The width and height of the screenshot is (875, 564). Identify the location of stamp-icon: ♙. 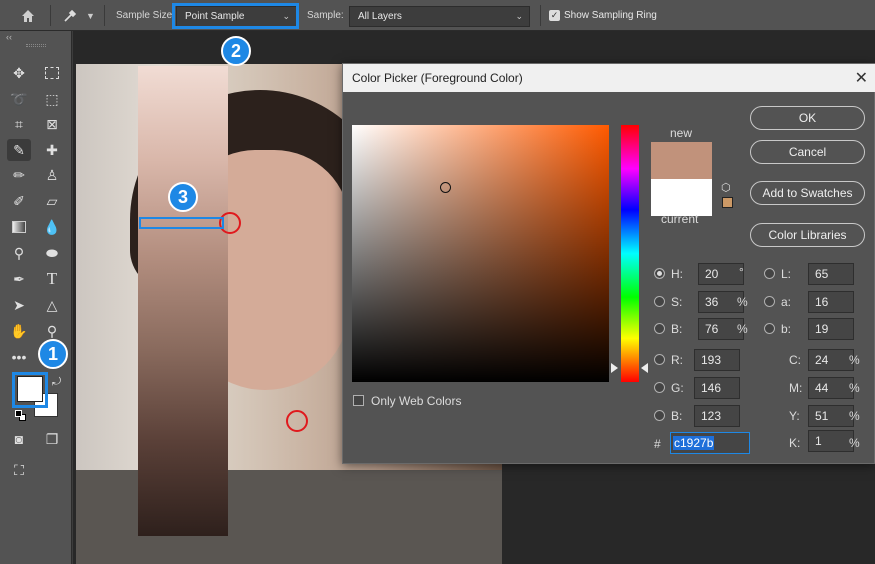
(52, 174).